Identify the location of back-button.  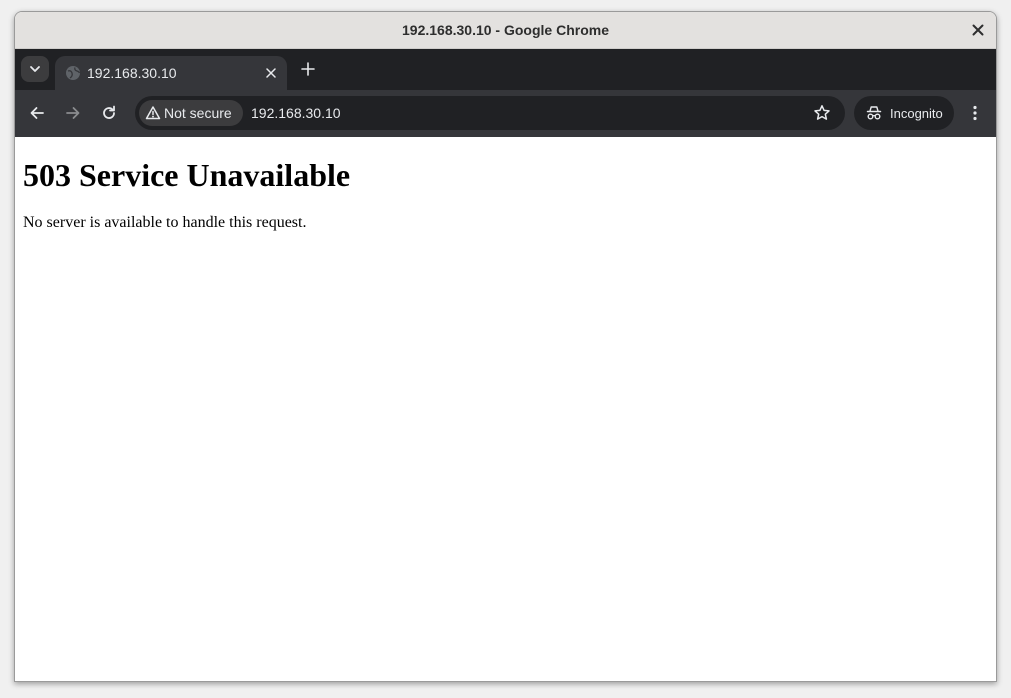
(37, 113).